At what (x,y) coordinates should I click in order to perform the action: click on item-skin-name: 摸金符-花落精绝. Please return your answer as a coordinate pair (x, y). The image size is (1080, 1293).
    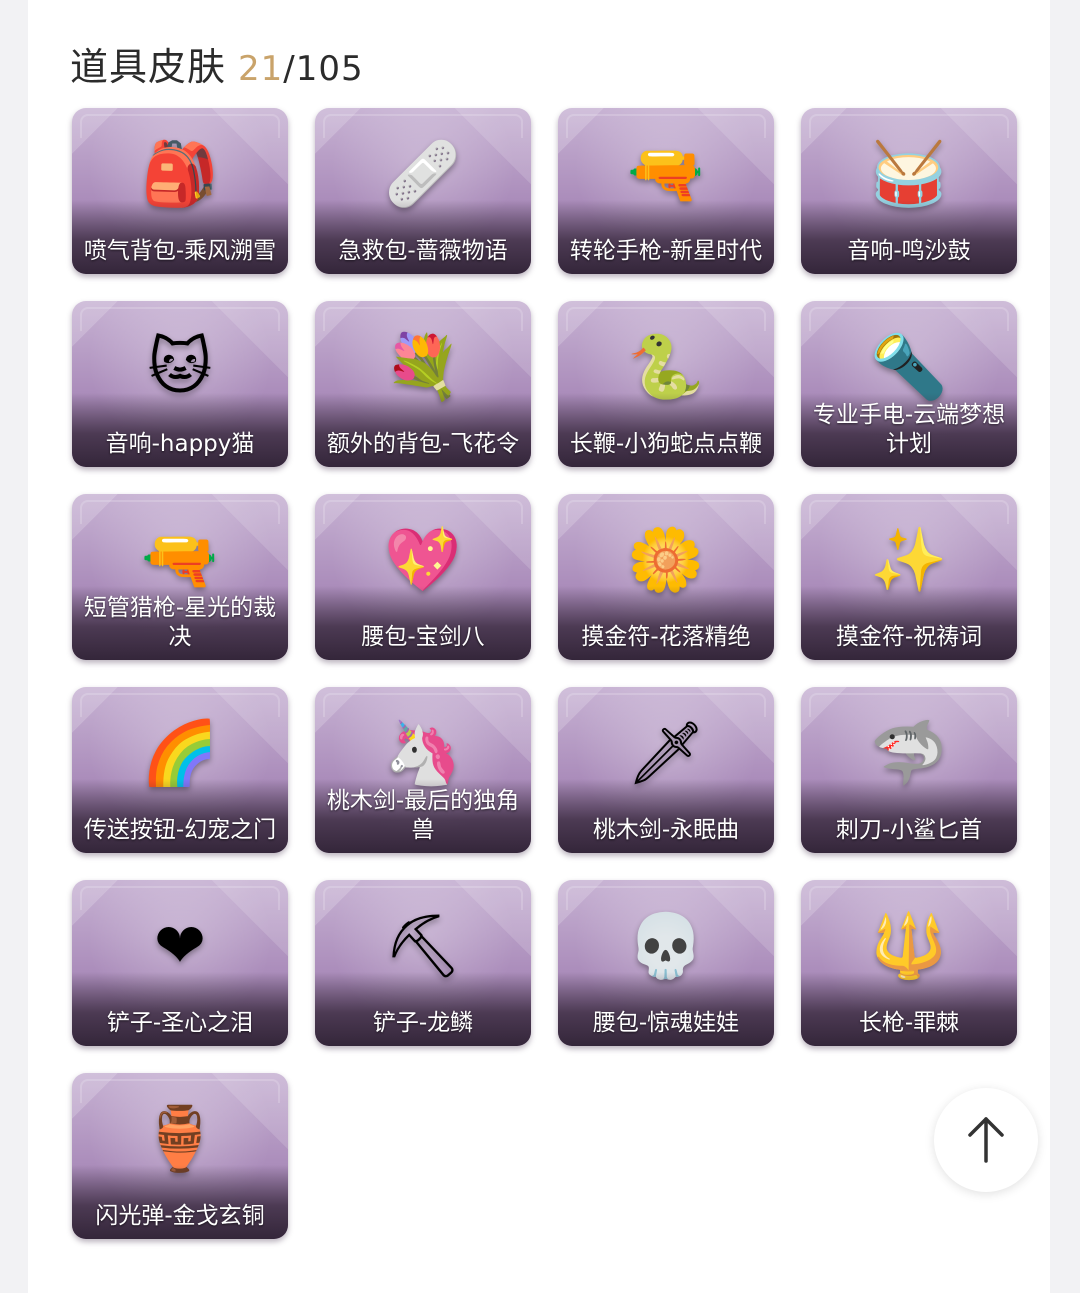
    Looking at the image, I should click on (666, 637).